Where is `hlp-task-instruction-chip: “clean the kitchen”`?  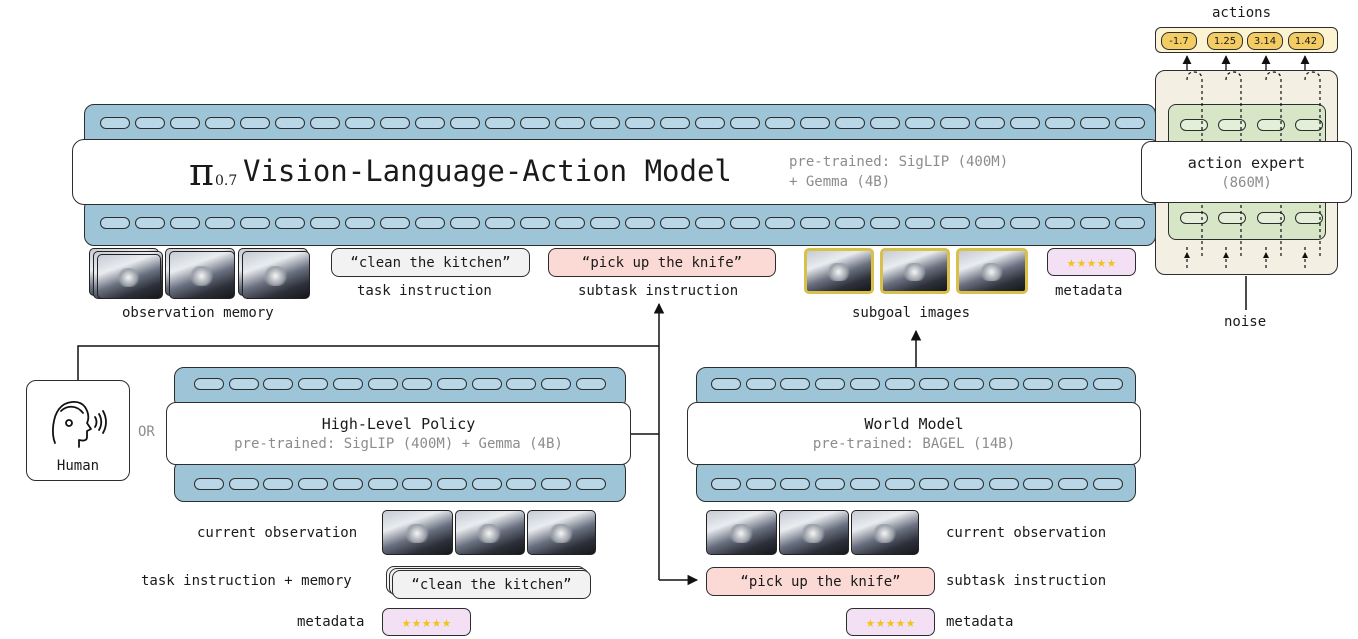
hlp-task-instruction-chip: “clean the kitchen” is located at coordinates (491, 584).